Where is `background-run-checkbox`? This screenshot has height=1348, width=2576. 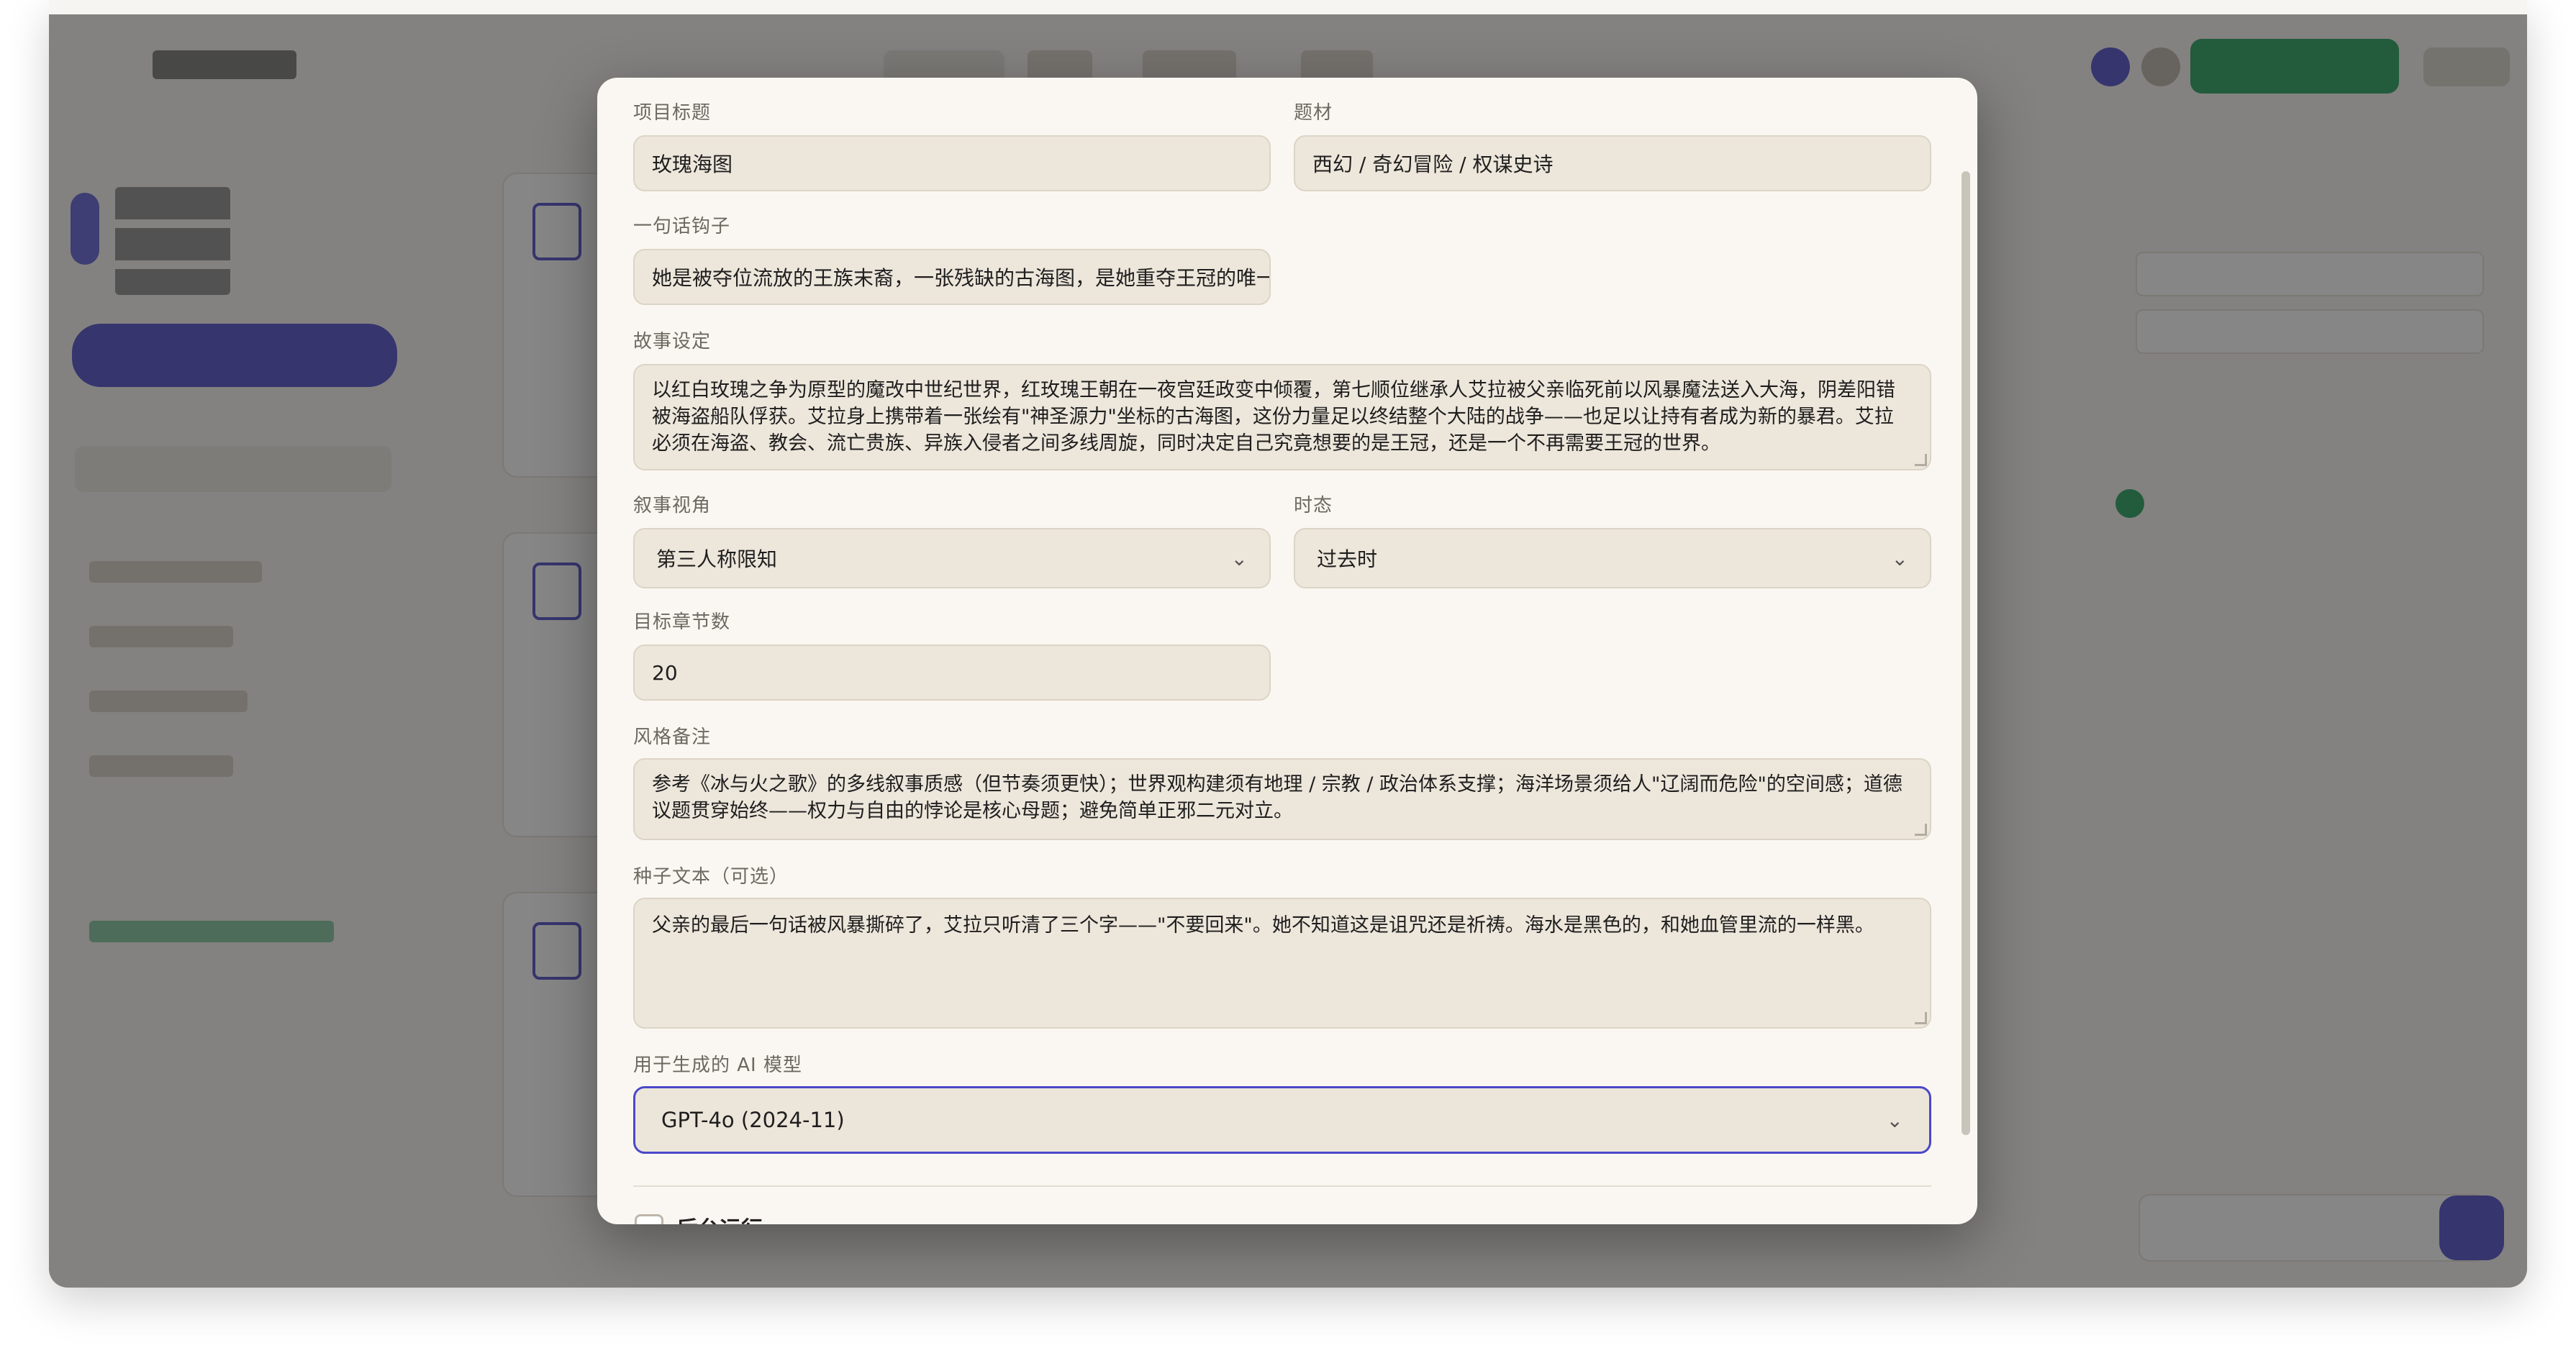
background-run-checkbox is located at coordinates (649, 1219).